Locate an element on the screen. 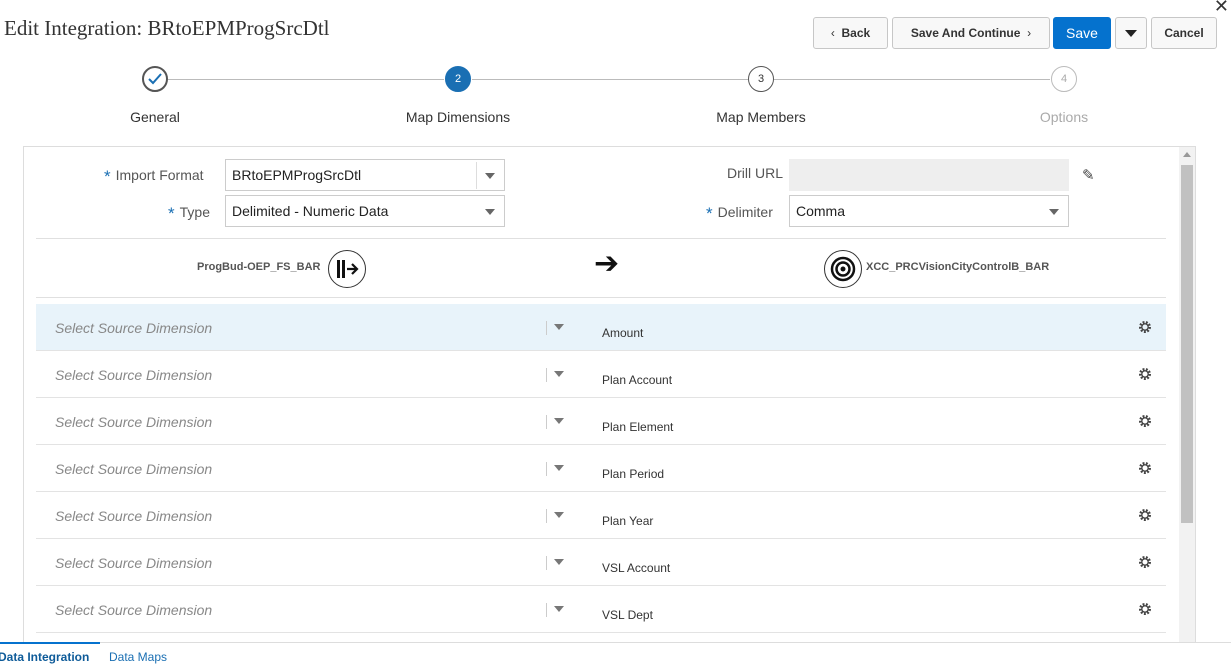 This screenshot has width=1231, height=671. target-application-icon is located at coordinates (843, 269).